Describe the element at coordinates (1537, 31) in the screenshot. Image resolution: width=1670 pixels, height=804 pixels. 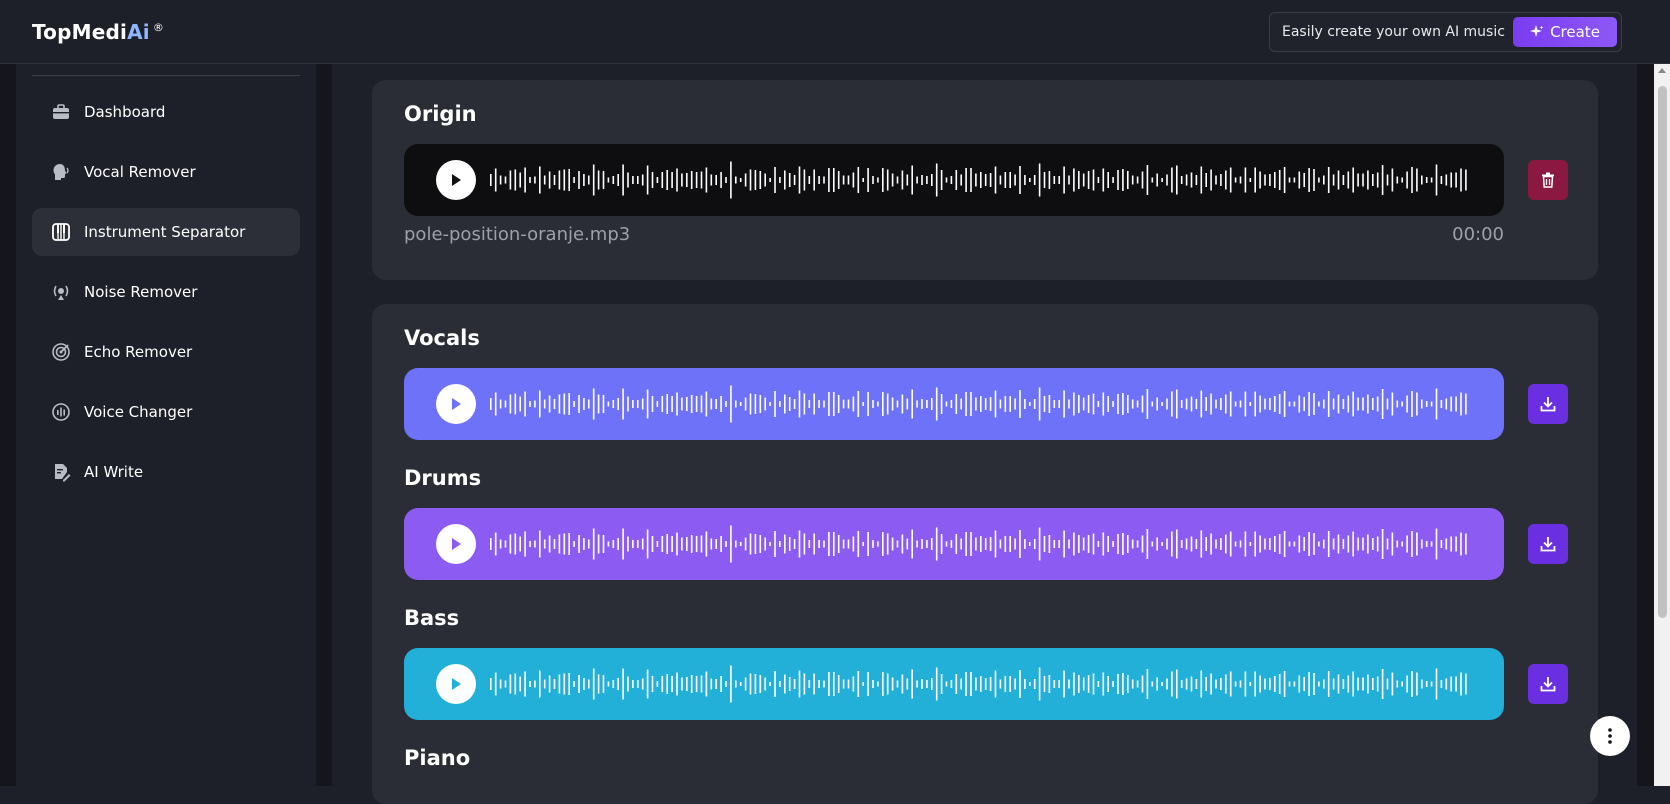
I see `sparkle-icon` at that location.